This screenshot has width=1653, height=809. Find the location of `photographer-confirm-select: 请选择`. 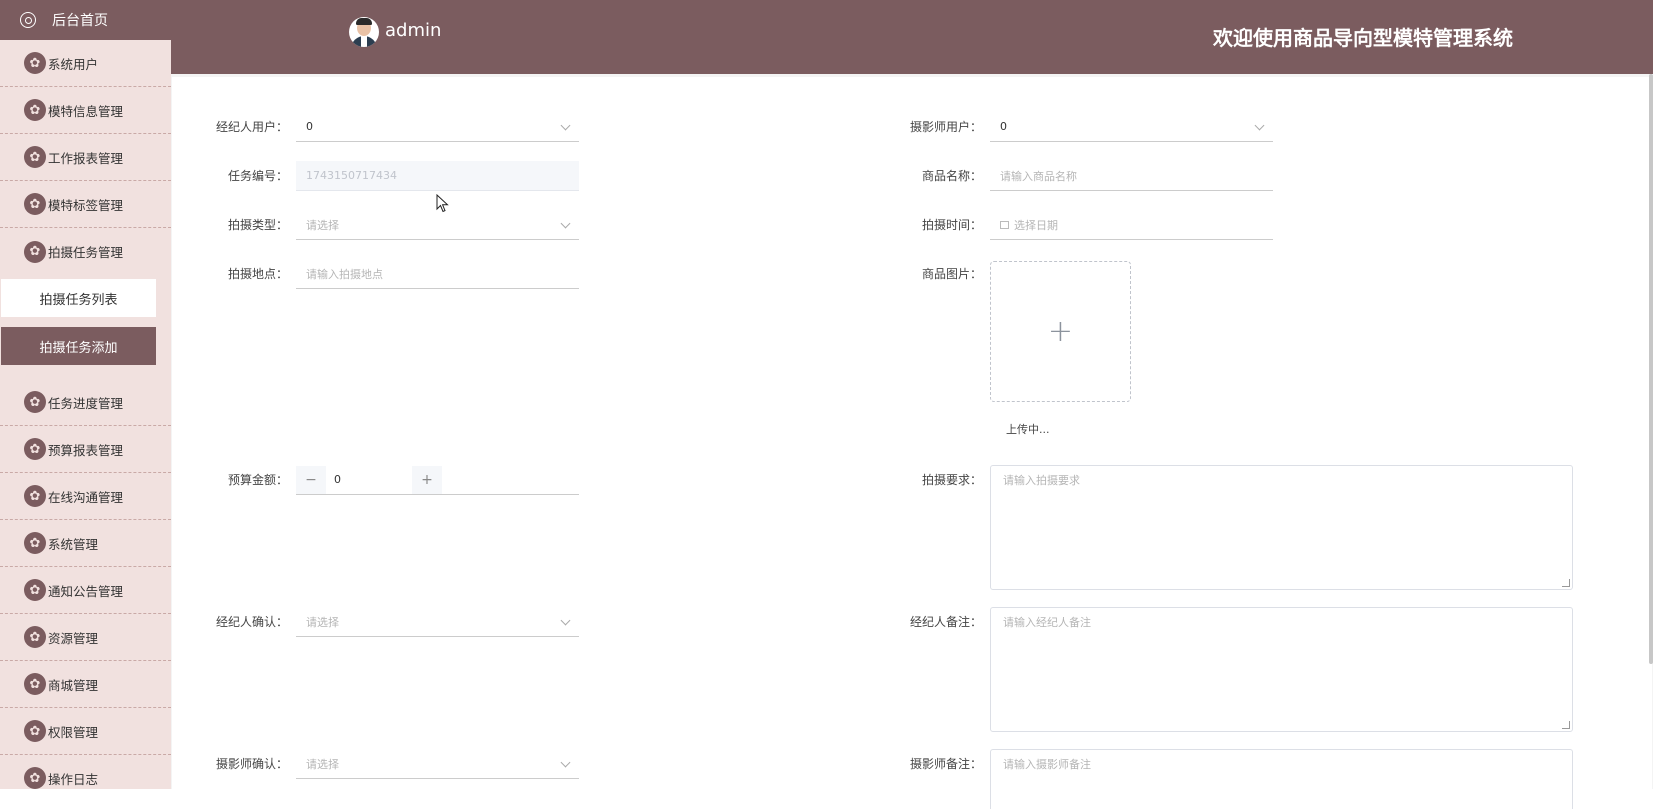

photographer-confirm-select: 请选择 is located at coordinates (437, 764).